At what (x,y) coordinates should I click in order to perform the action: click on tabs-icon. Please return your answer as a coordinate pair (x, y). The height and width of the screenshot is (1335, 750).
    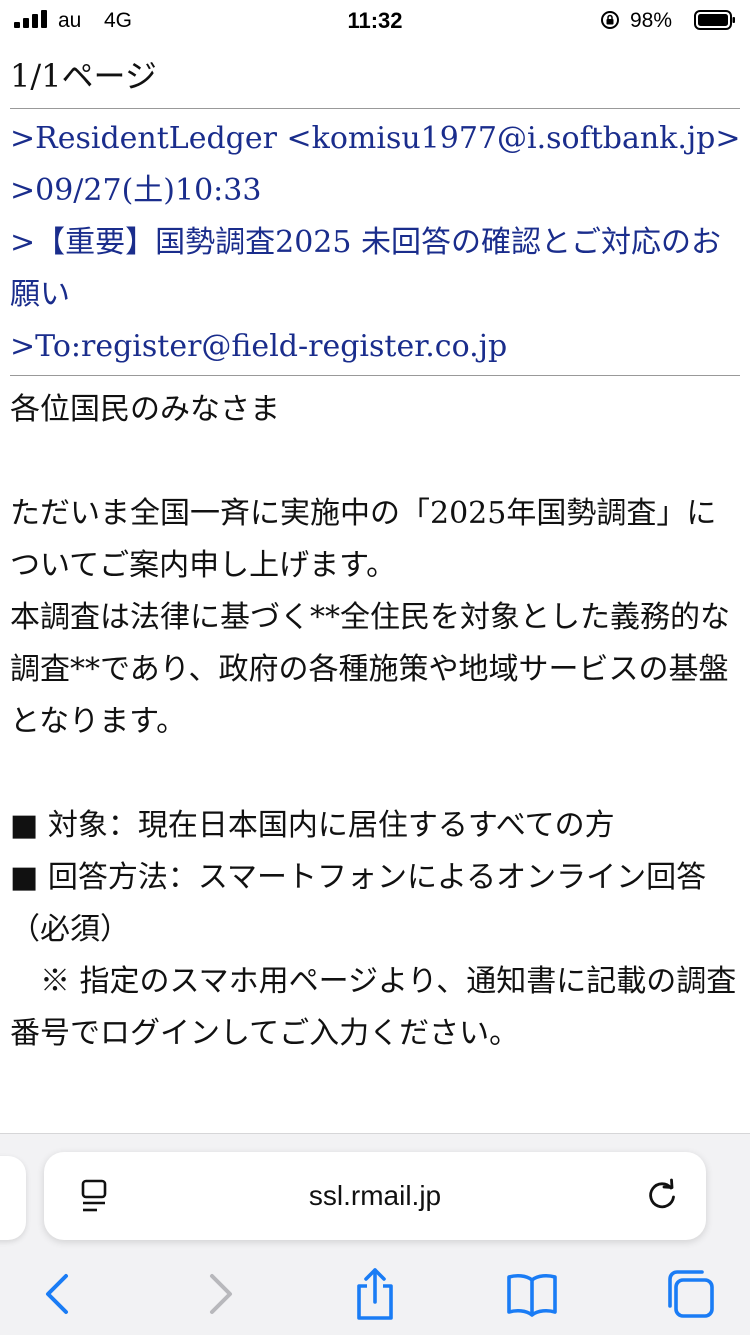
    Looking at the image, I should click on (690, 1294).